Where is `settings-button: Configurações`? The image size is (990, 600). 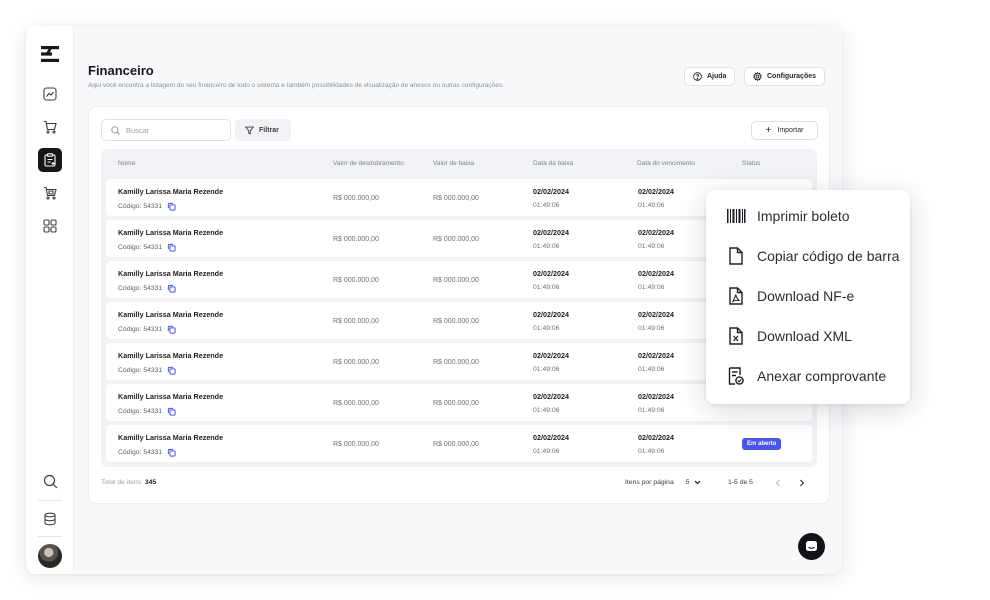 settings-button: Configurações is located at coordinates (785, 76).